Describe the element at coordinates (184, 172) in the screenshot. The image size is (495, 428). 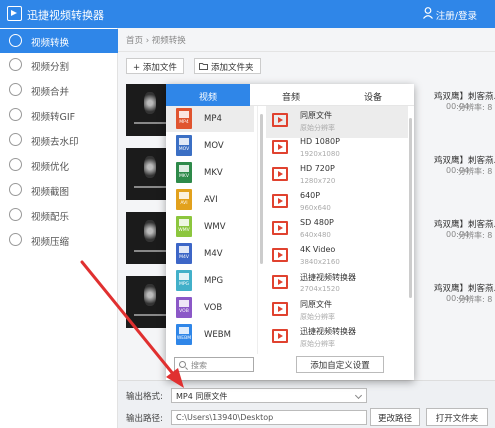
I see `mkv-file-icon: MKV` at that location.